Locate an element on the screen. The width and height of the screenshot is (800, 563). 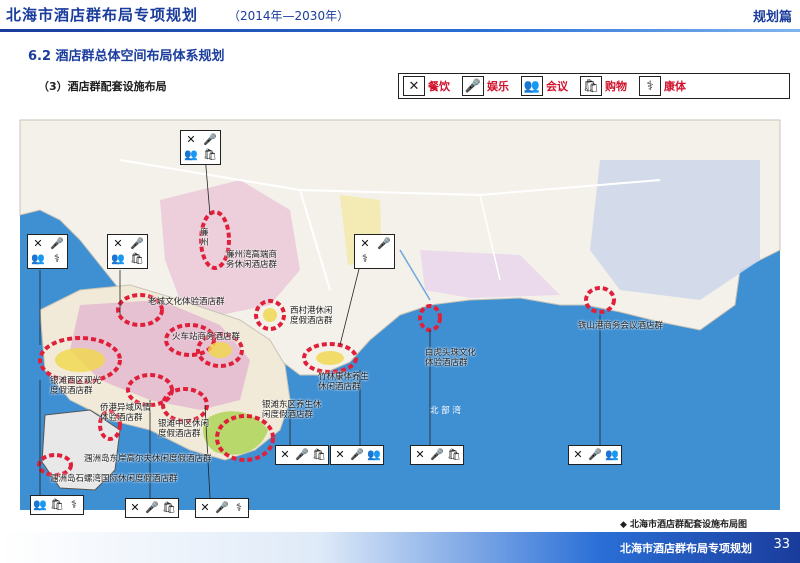
legend-item-shopping: 🛍 购物 is located at coordinates (606, 86).